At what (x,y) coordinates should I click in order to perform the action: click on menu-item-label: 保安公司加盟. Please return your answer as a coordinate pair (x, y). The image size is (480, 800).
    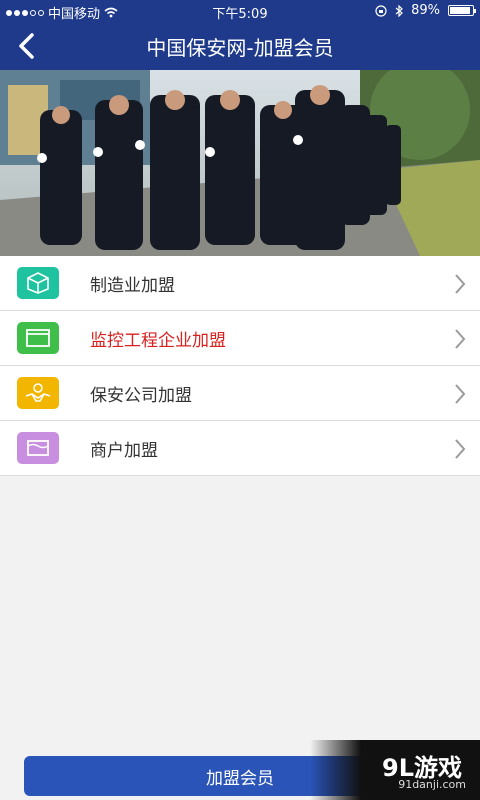
    Looking at the image, I should click on (141, 395).